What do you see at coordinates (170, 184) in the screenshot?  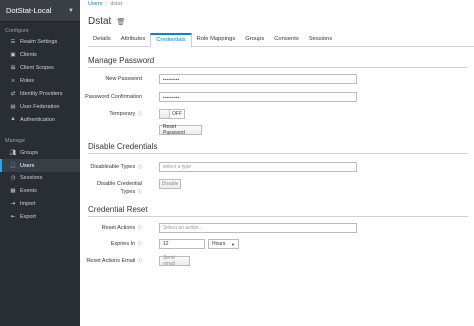 I see `disable-button: Disable` at bounding box center [170, 184].